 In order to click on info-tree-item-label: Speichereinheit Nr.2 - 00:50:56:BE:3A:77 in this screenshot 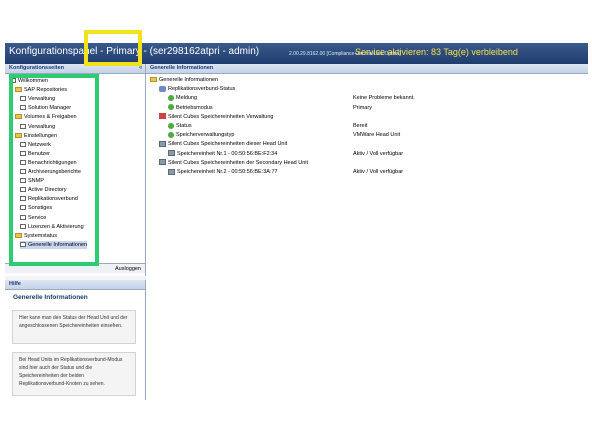, I will do `click(227, 172)`.